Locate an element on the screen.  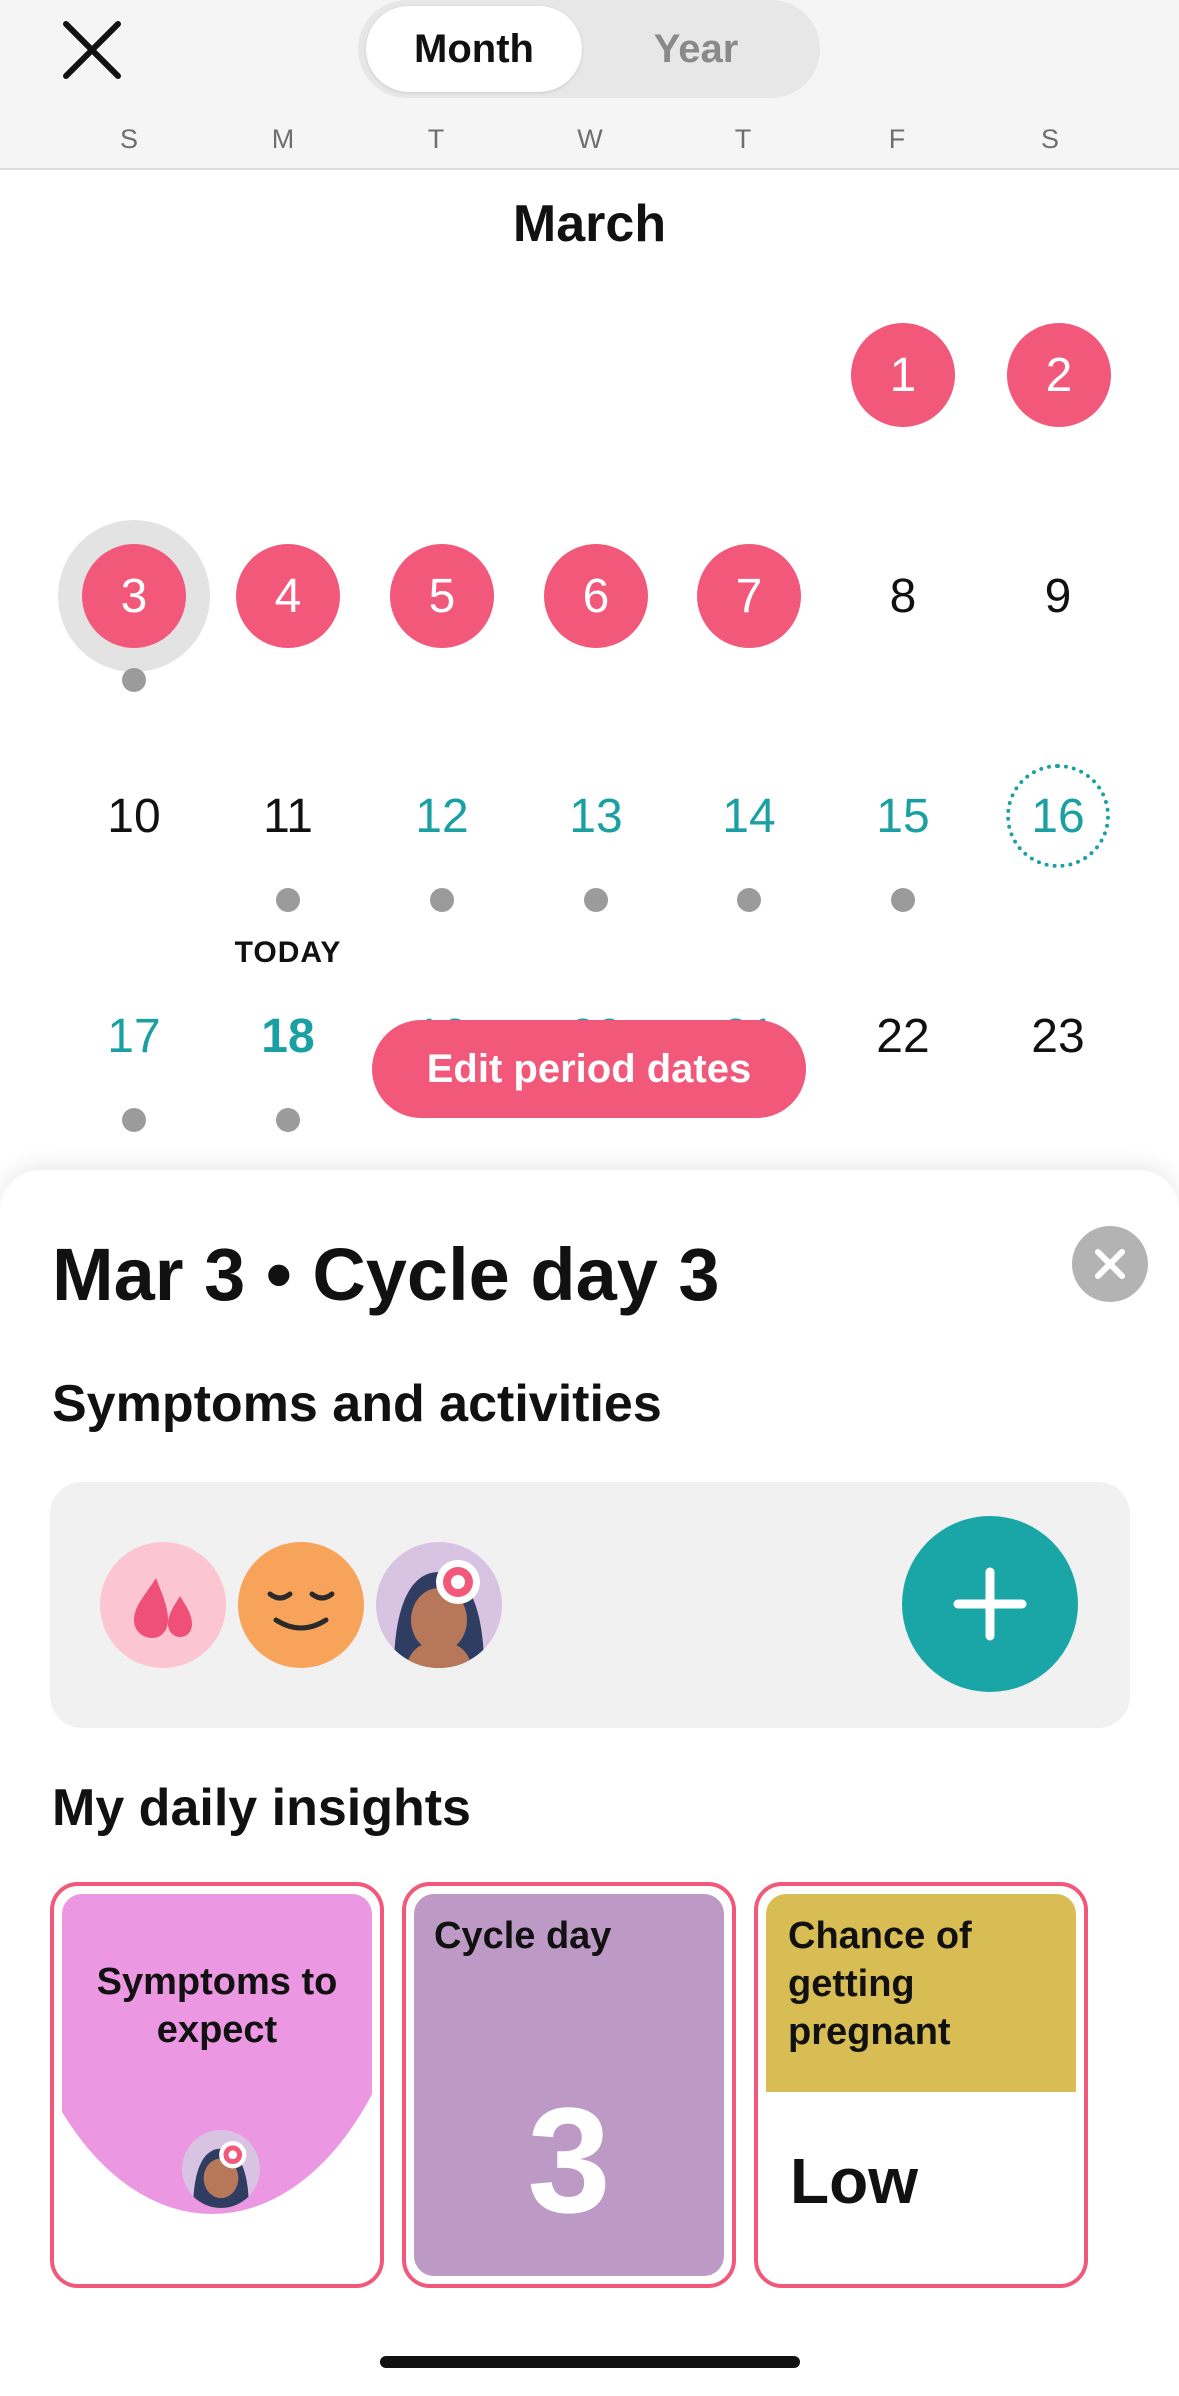
calendar-day: 9 is located at coordinates (1058, 596).